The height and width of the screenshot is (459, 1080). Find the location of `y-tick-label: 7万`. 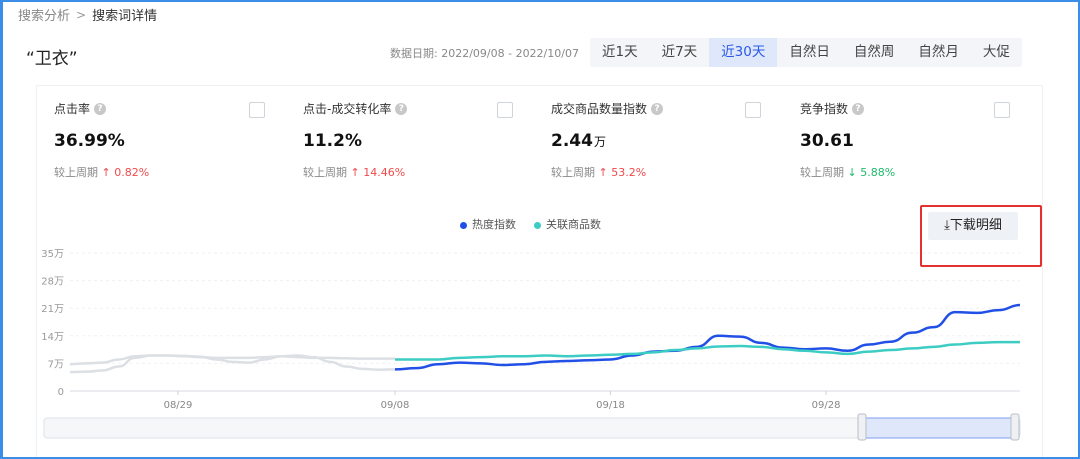

y-tick-label: 7万 is located at coordinates (56, 364).